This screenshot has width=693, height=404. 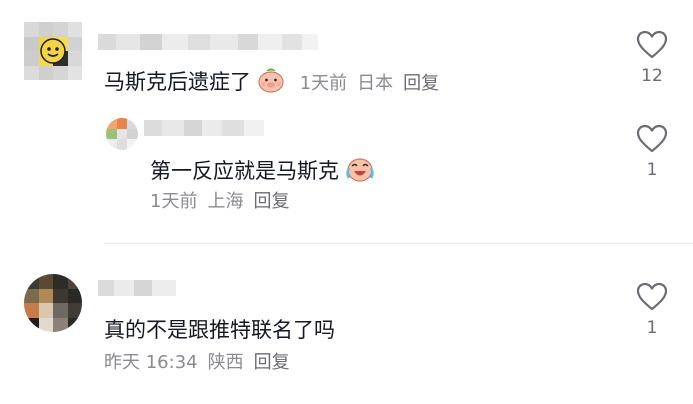 I want to click on smiley-icon, so click(x=53, y=51).